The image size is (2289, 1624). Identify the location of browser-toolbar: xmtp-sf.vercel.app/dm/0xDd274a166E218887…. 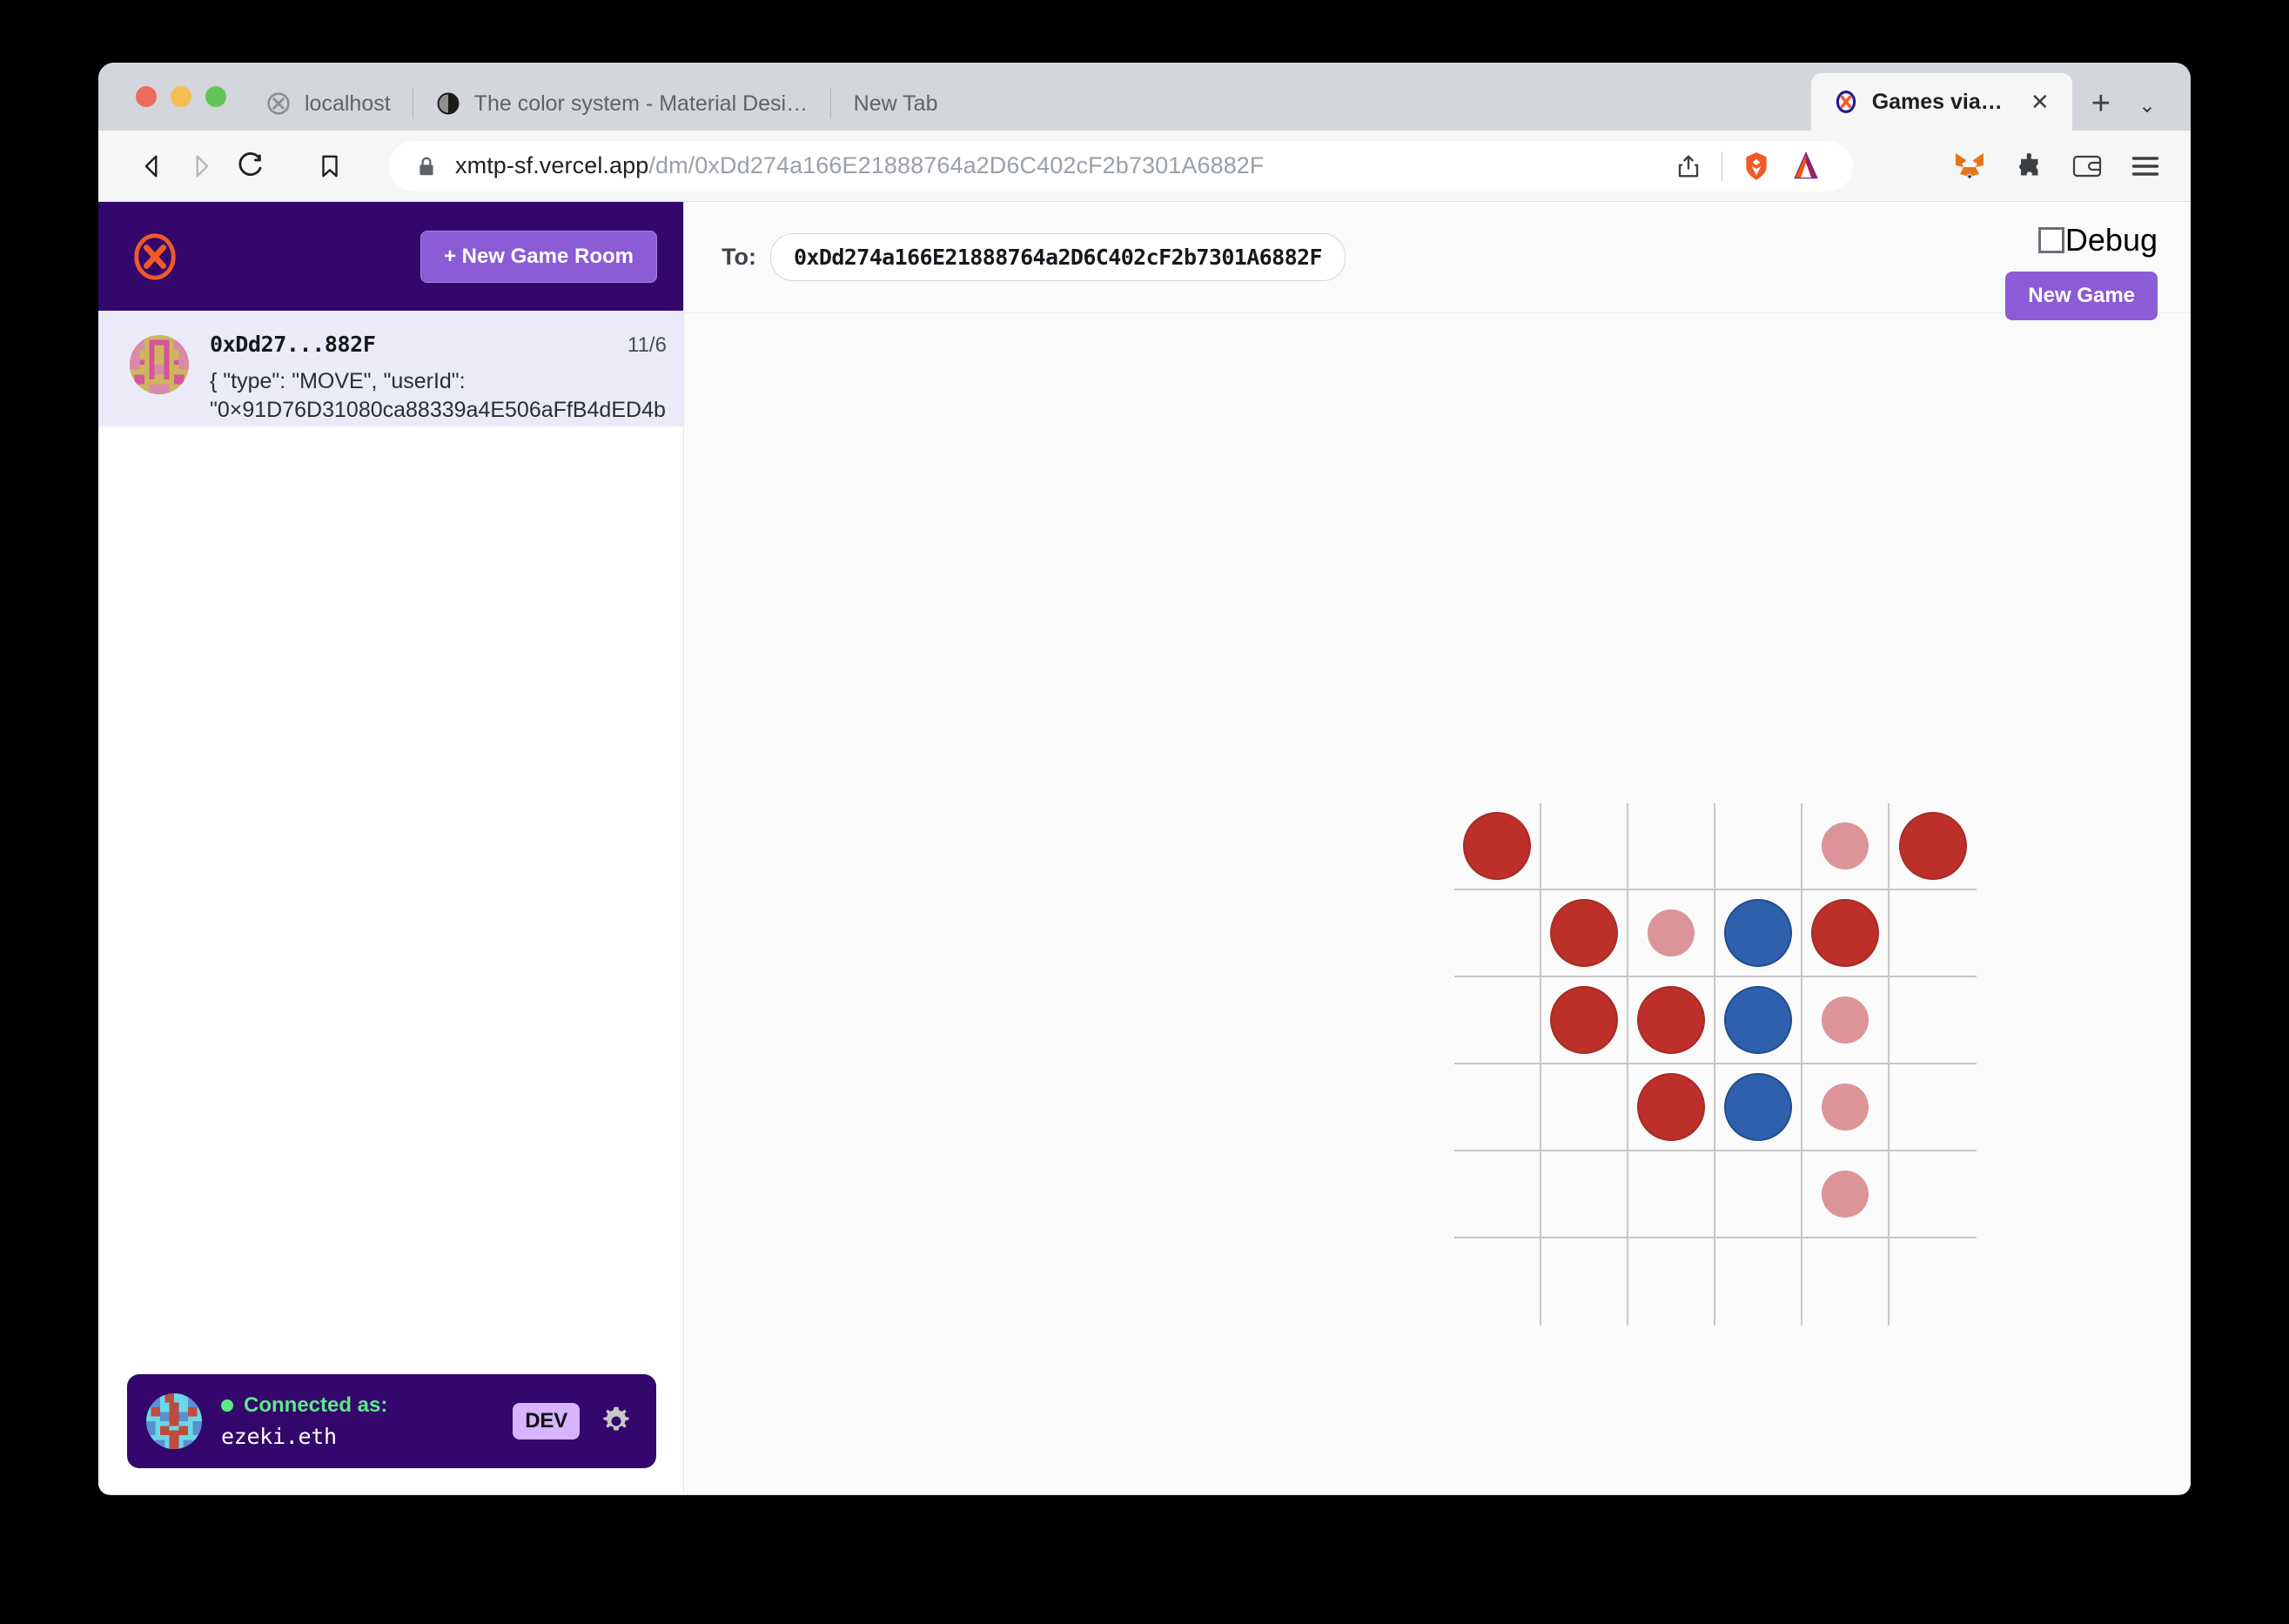
(1144, 166).